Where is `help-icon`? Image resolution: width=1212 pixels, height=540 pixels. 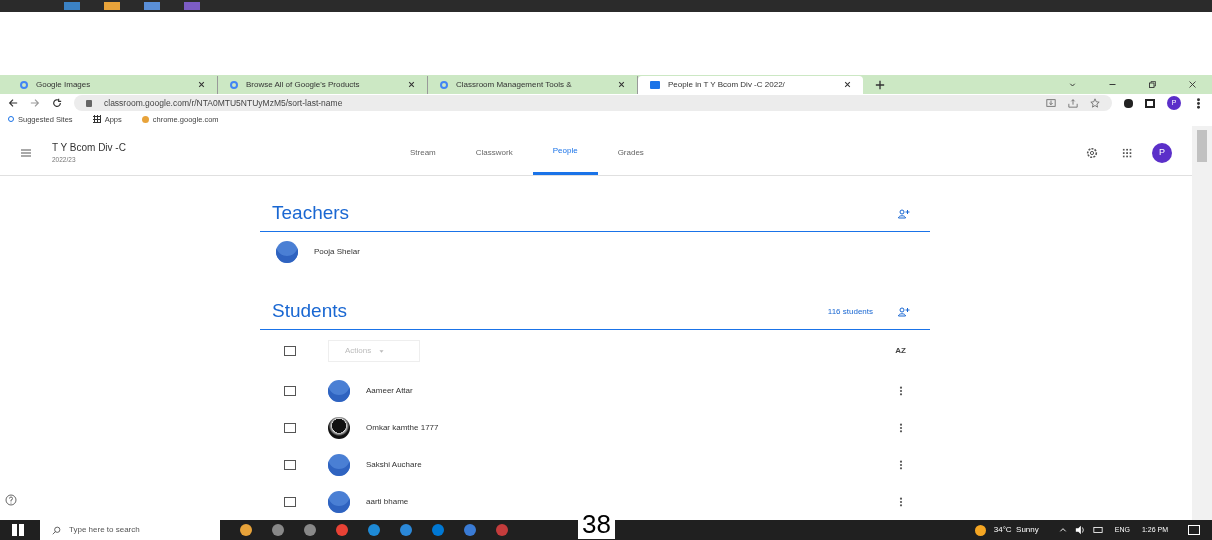 help-icon is located at coordinates (11, 500).